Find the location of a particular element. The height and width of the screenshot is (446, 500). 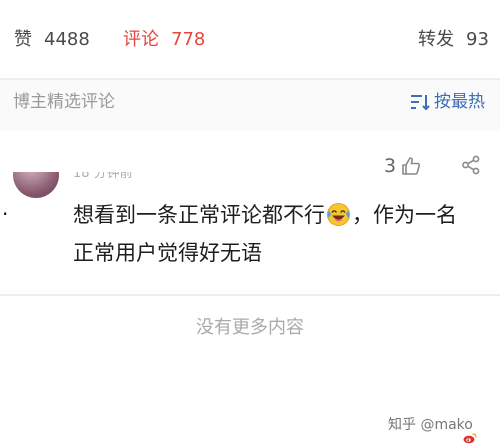

comment-text: 想看到一条正常评论都不行 ，作为一名正常用户觉得好无语 is located at coordinates (273, 234).